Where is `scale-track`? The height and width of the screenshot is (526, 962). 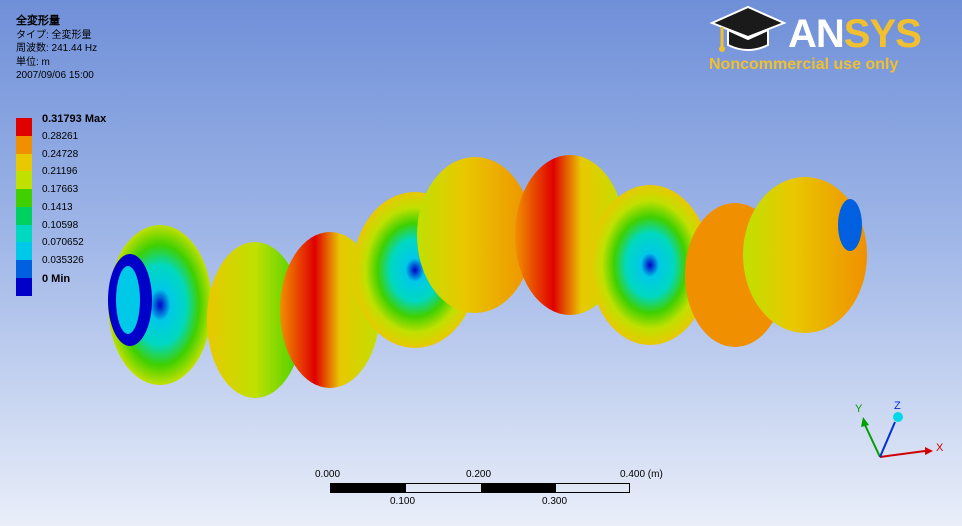 scale-track is located at coordinates (480, 488).